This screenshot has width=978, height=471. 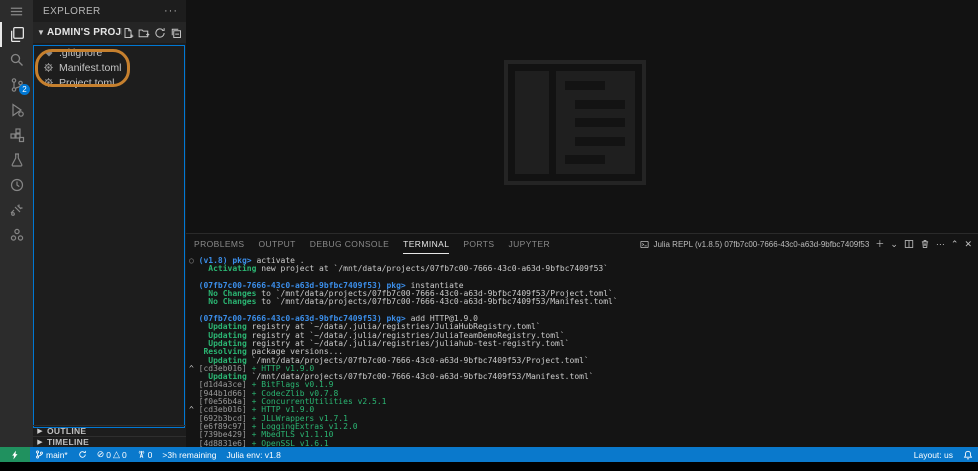 I want to click on tab-problems: PROBLEMS, so click(x=219, y=244).